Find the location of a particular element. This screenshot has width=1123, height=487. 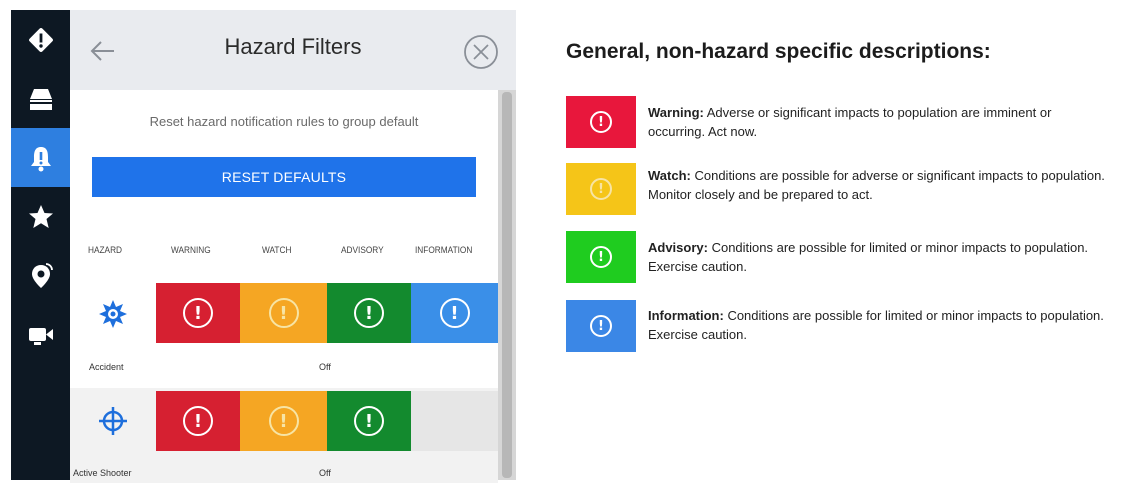

column-header-information: INFORMATION is located at coordinates (444, 250).